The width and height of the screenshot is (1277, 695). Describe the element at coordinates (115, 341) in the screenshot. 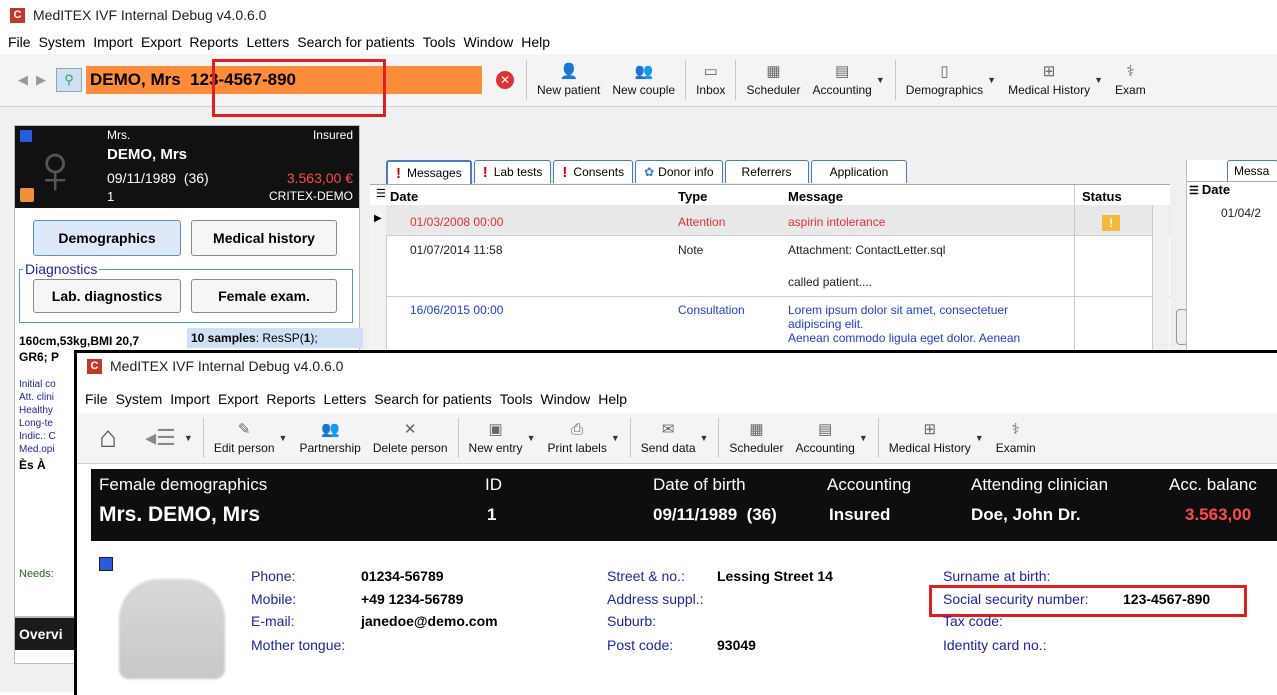

I see `vitals-bmi: BMI 20,7` at that location.